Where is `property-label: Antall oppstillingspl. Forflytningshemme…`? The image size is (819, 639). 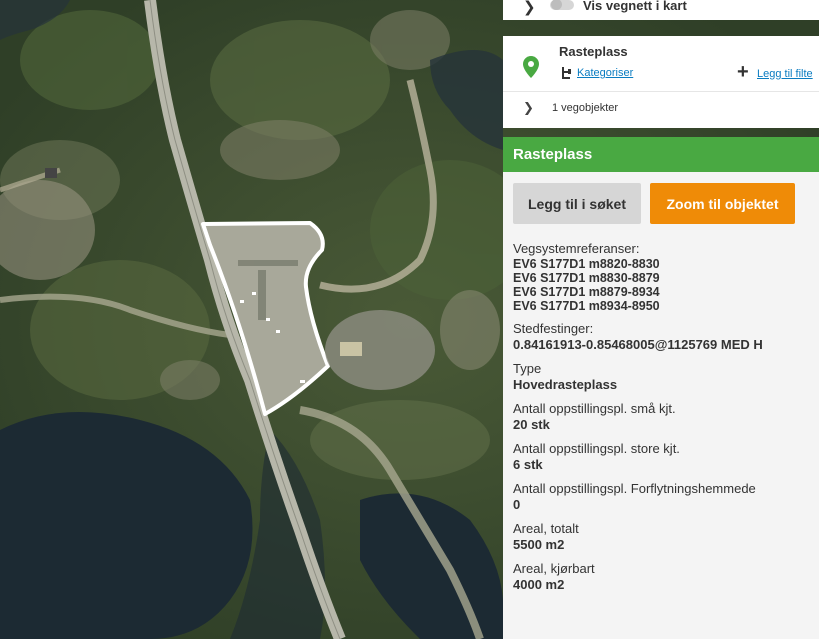 property-label: Antall oppstillingspl. Forflytningshemme… is located at coordinates (634, 488).